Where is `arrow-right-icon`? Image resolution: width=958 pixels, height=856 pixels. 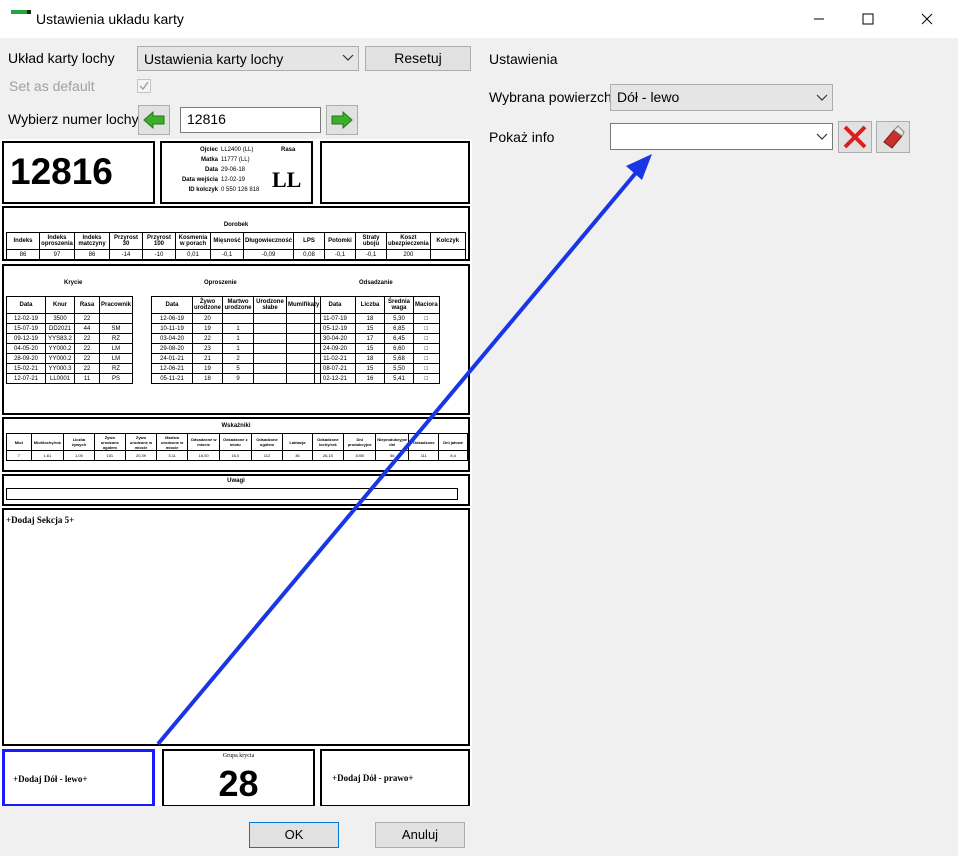 arrow-right-icon is located at coordinates (342, 120).